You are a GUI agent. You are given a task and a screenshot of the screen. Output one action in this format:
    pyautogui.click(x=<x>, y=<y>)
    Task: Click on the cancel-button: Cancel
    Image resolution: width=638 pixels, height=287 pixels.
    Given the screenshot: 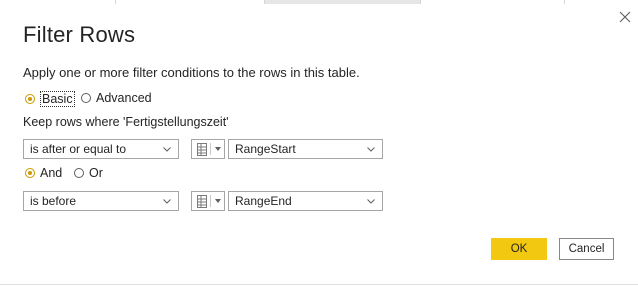 What is the action you would take?
    pyautogui.click(x=586, y=249)
    